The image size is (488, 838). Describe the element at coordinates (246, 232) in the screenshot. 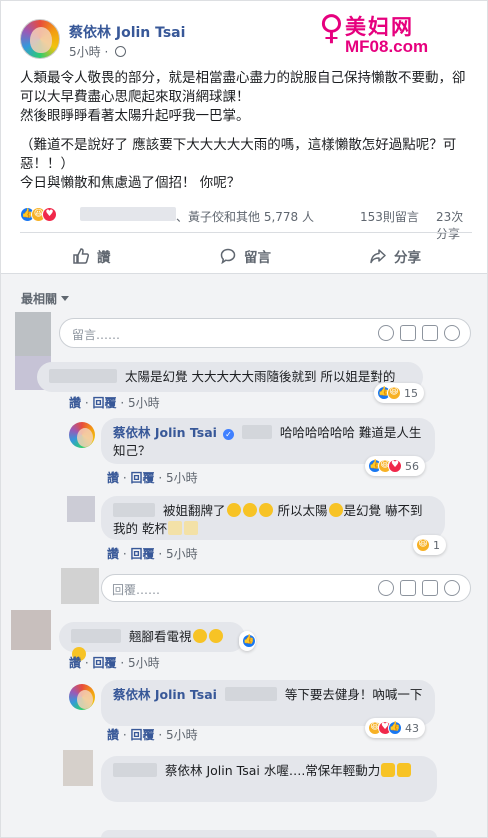

I see `divider` at that location.